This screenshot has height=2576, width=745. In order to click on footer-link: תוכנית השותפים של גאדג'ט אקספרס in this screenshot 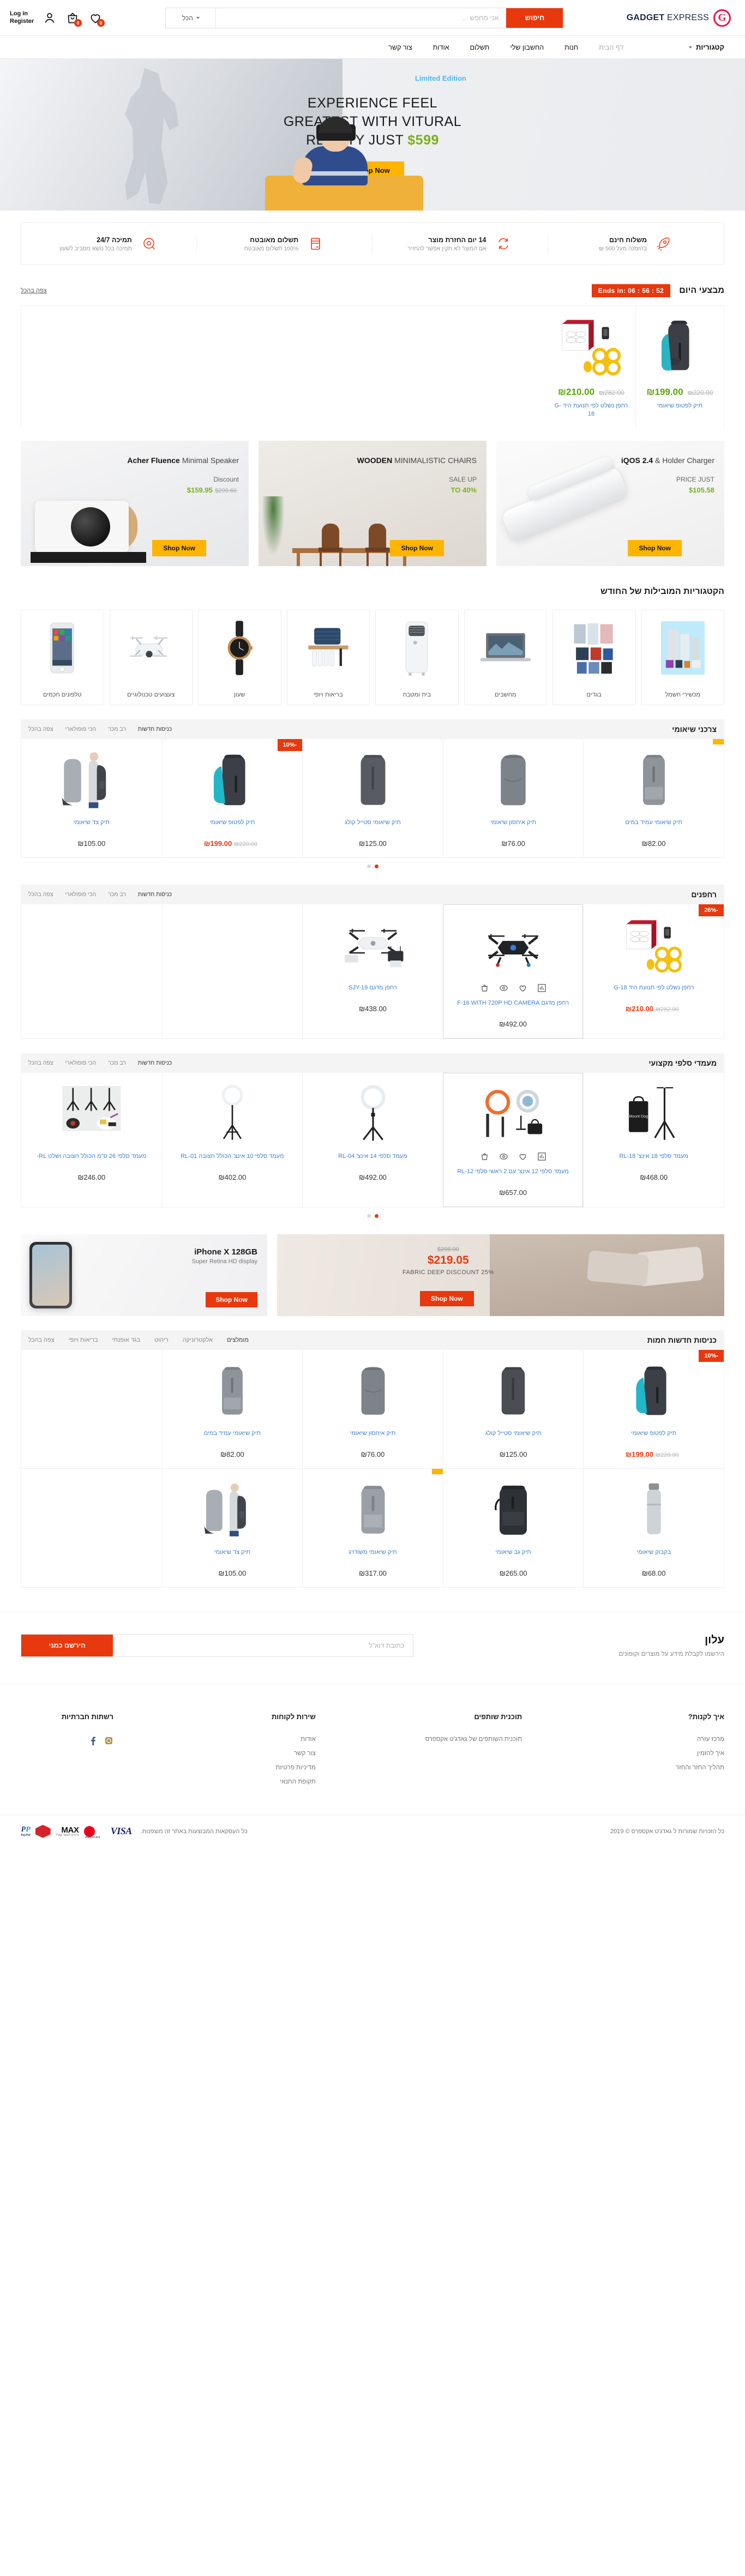, I will do `click(473, 1740)`.